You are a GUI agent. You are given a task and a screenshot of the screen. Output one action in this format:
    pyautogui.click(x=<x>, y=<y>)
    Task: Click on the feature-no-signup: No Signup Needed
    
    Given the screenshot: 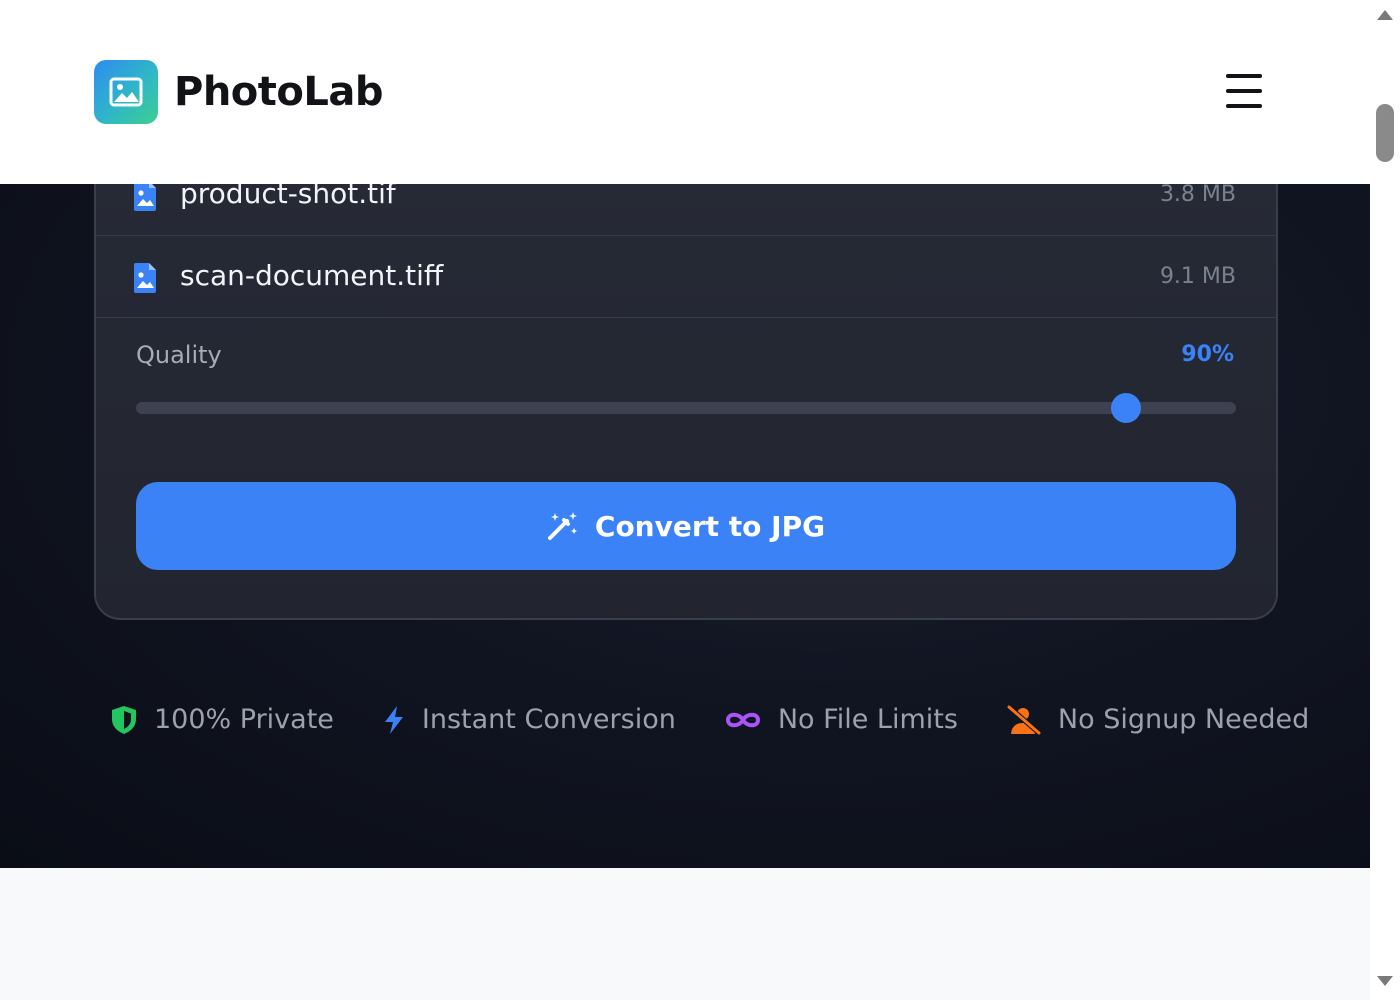 What is the action you would take?
    pyautogui.click(x=1157, y=720)
    